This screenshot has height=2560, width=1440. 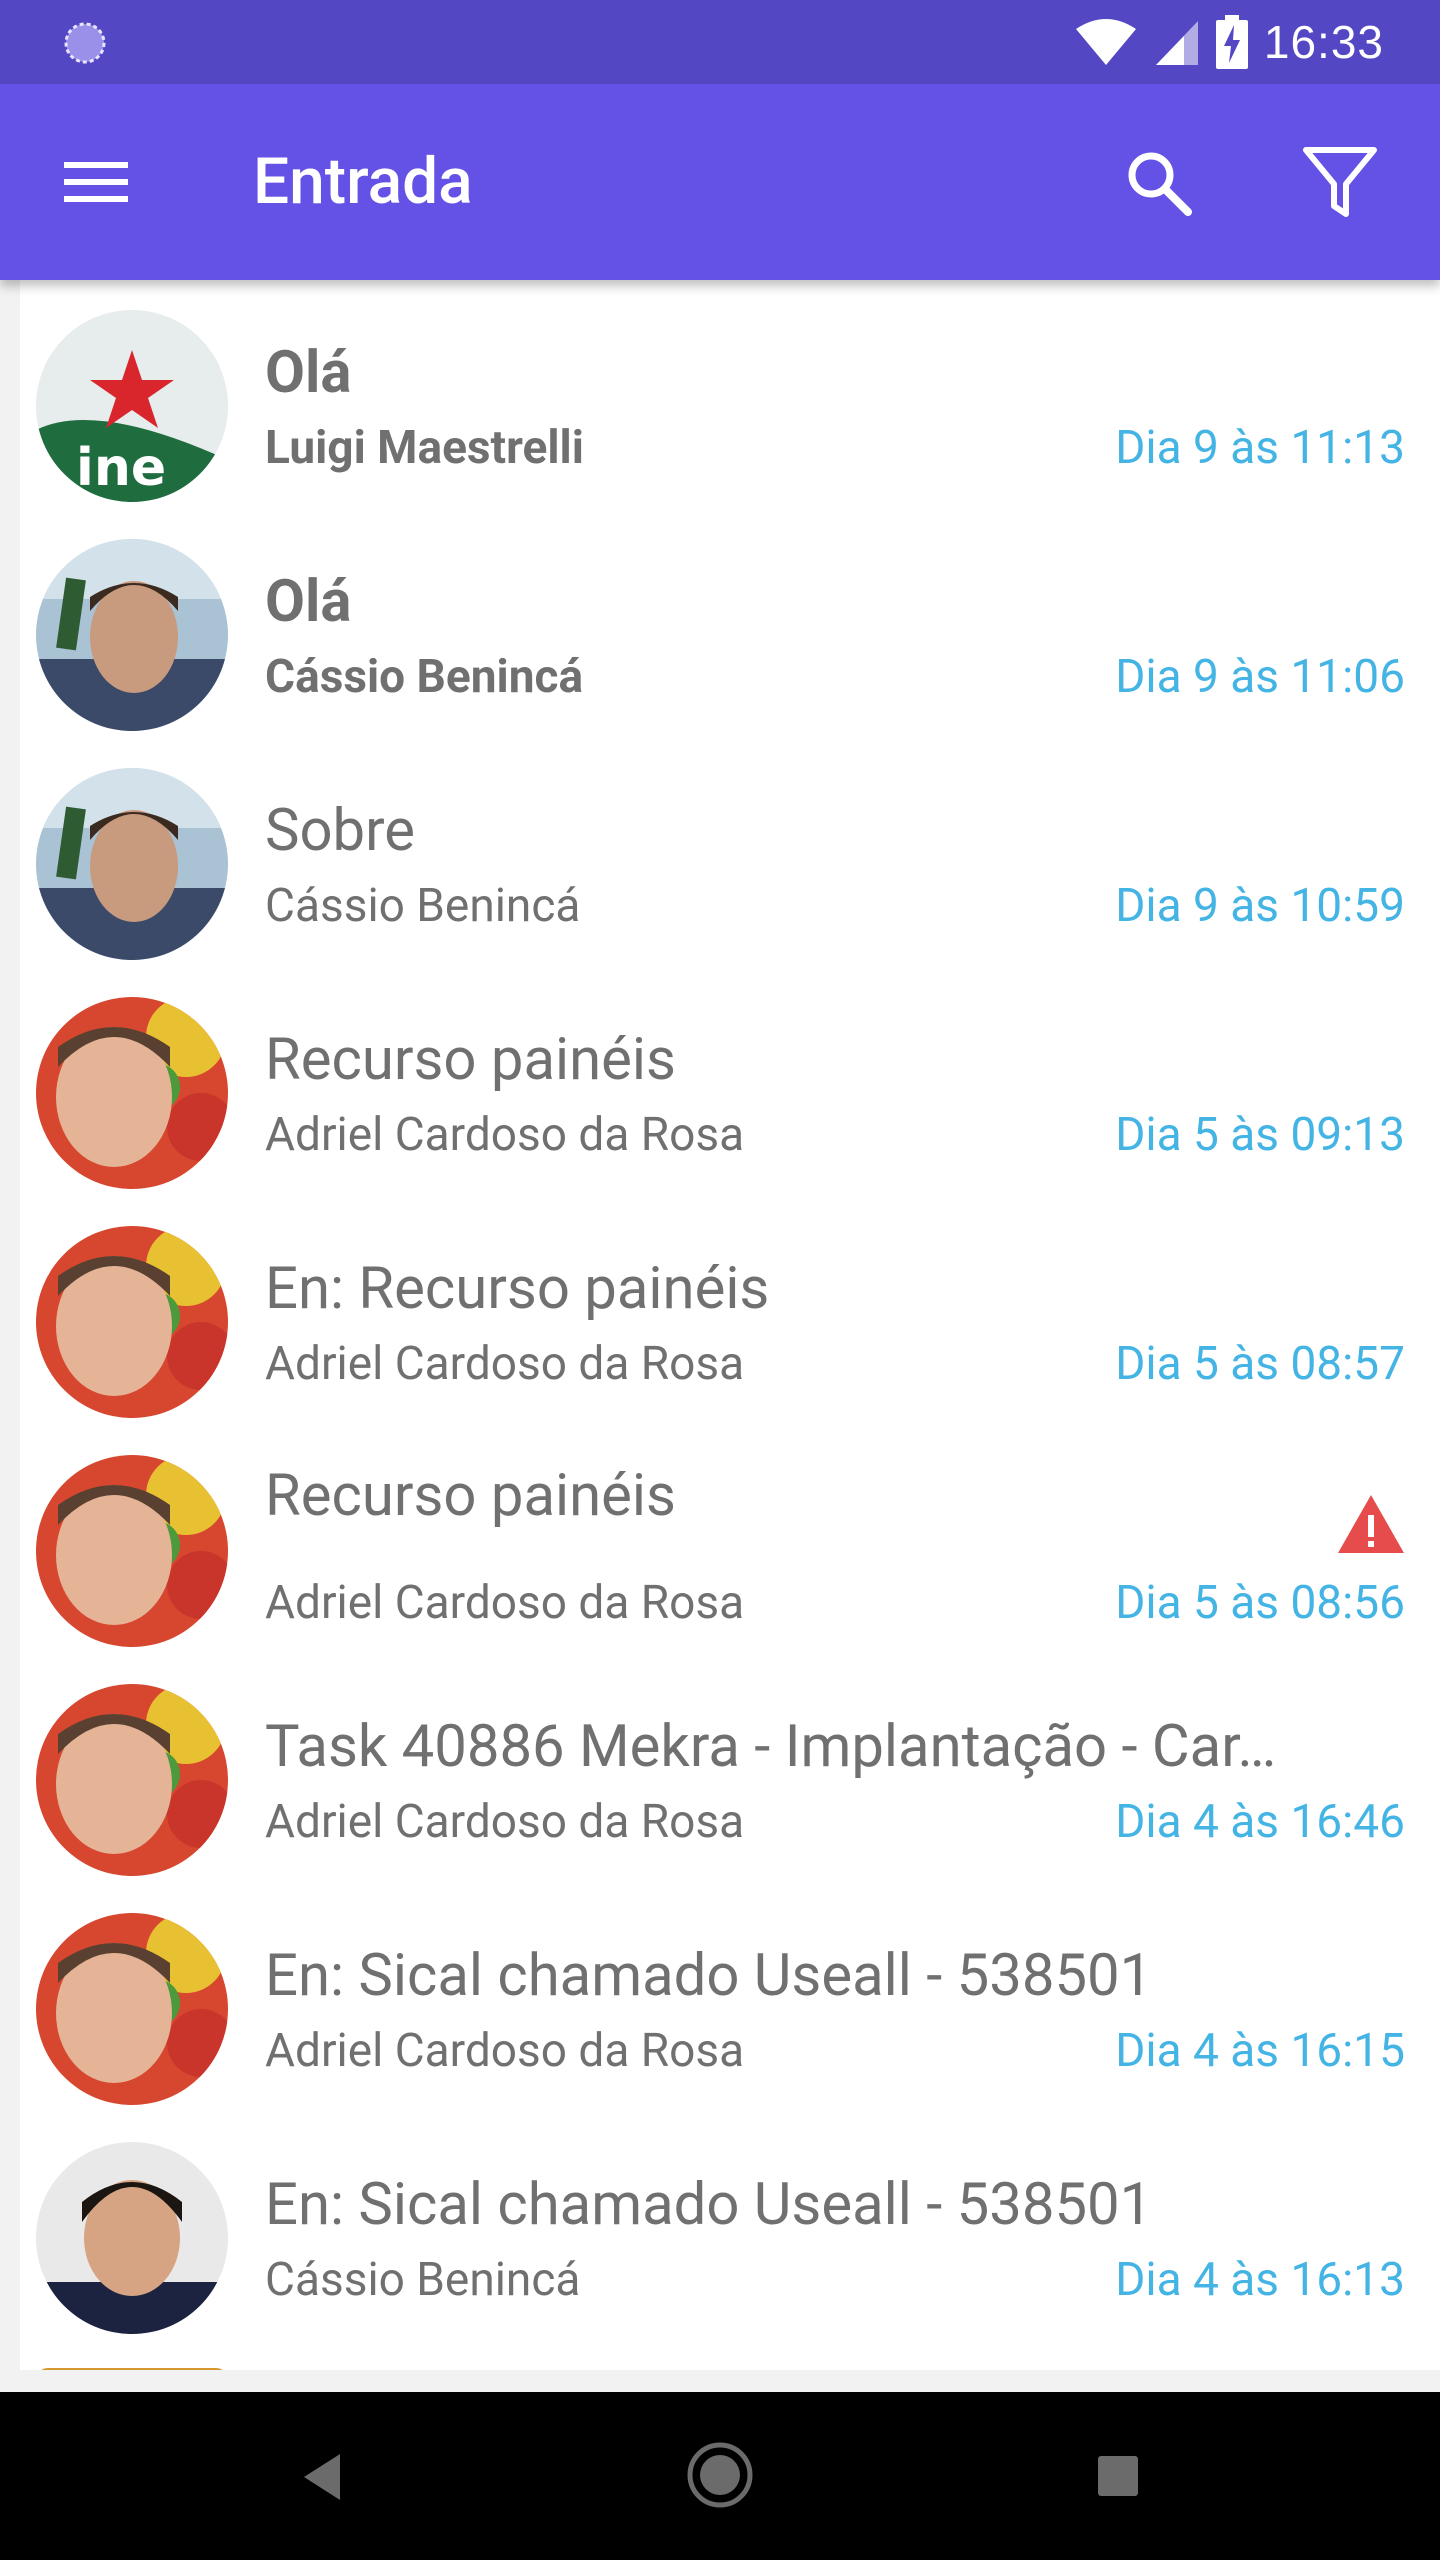 What do you see at coordinates (1340, 182) in the screenshot?
I see `filter-icon` at bounding box center [1340, 182].